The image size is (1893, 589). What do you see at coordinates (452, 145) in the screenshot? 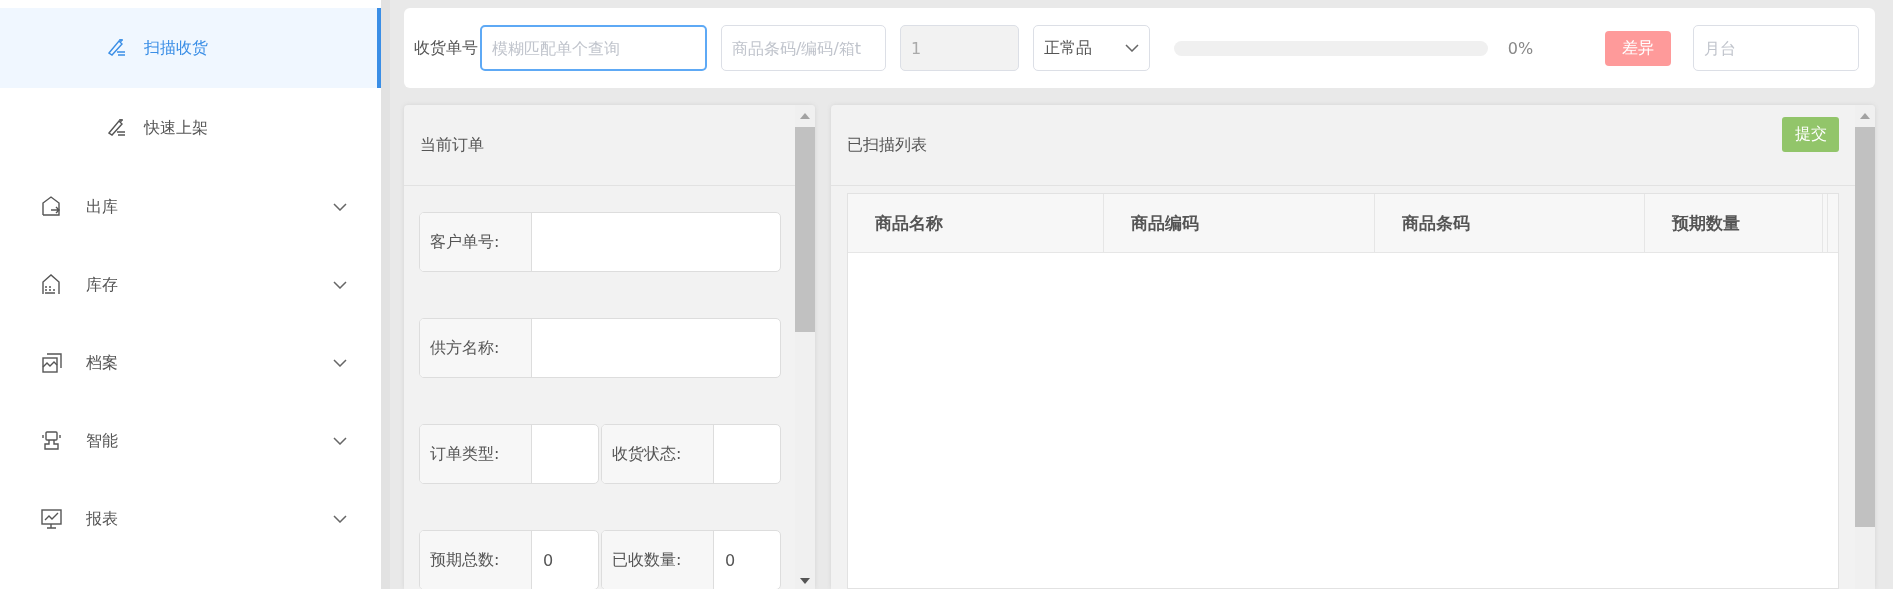
I see `panel-title: 当前订单` at bounding box center [452, 145].